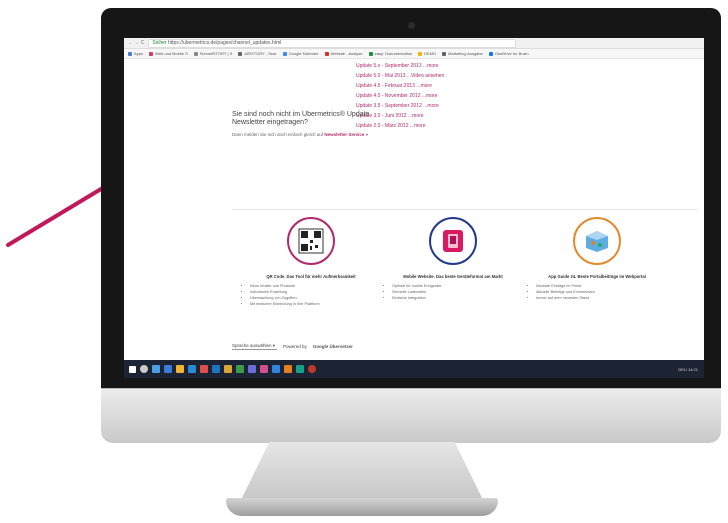  Describe the element at coordinates (604, 298) in the screenshot. I see `list-item: Immer auf dem neuesten Stand` at that location.